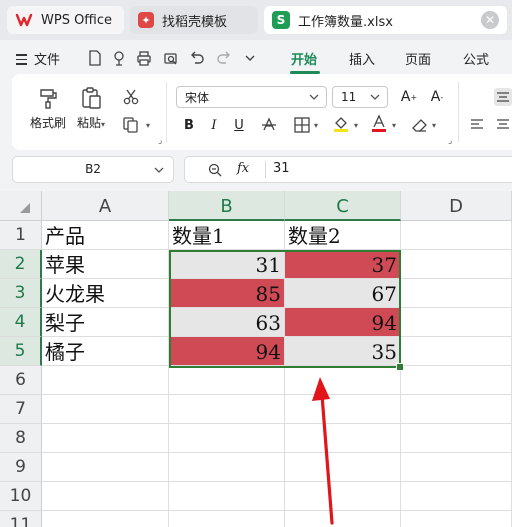 The image size is (512, 527). What do you see at coordinates (148, 125) in the screenshot?
I see `copy-dropdown-chevron-icon: ▾` at bounding box center [148, 125].